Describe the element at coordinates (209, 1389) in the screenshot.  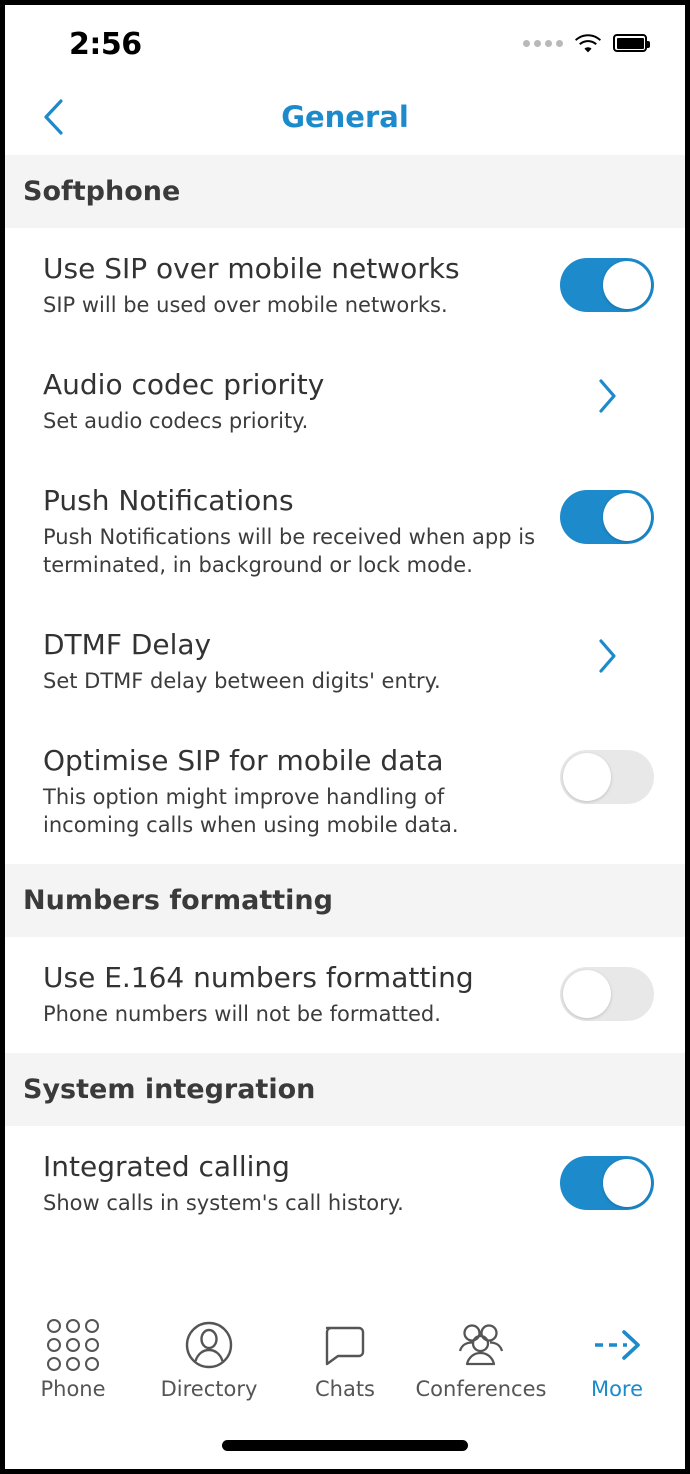
I see `tab-label: Directory` at that location.